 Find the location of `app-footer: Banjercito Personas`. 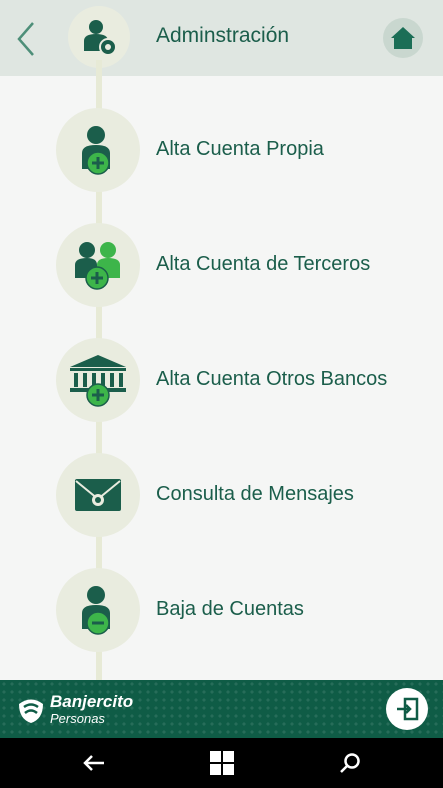

app-footer: Banjercito Personas is located at coordinates (221, 709).